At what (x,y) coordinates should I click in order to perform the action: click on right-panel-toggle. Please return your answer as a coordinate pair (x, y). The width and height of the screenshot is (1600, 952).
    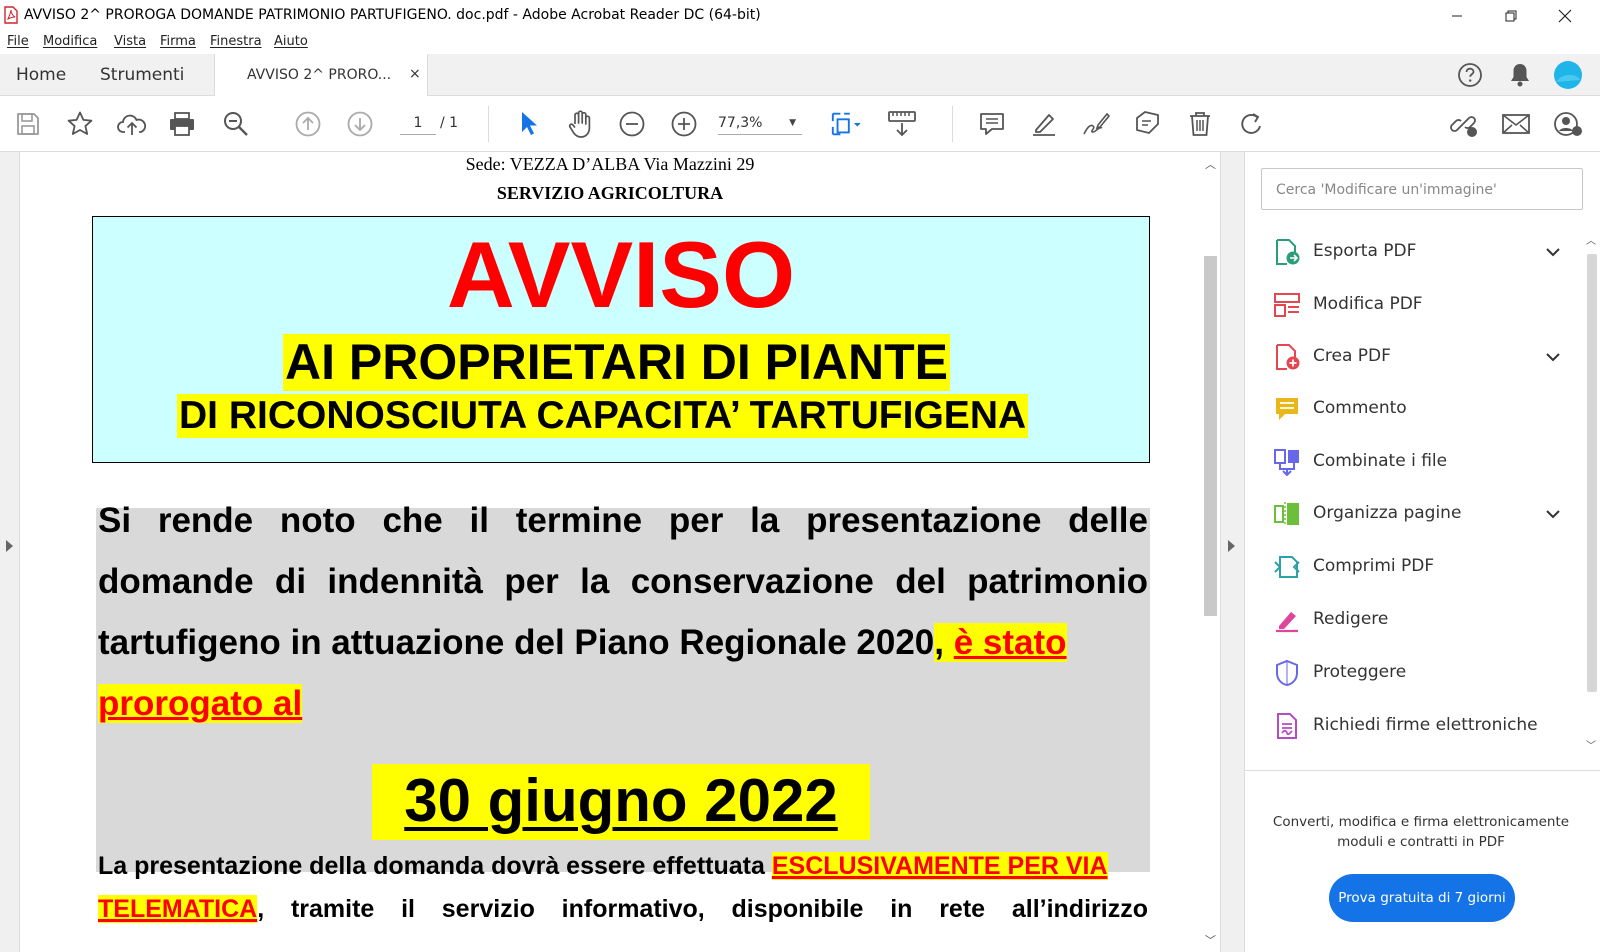
    Looking at the image, I should click on (1232, 552).